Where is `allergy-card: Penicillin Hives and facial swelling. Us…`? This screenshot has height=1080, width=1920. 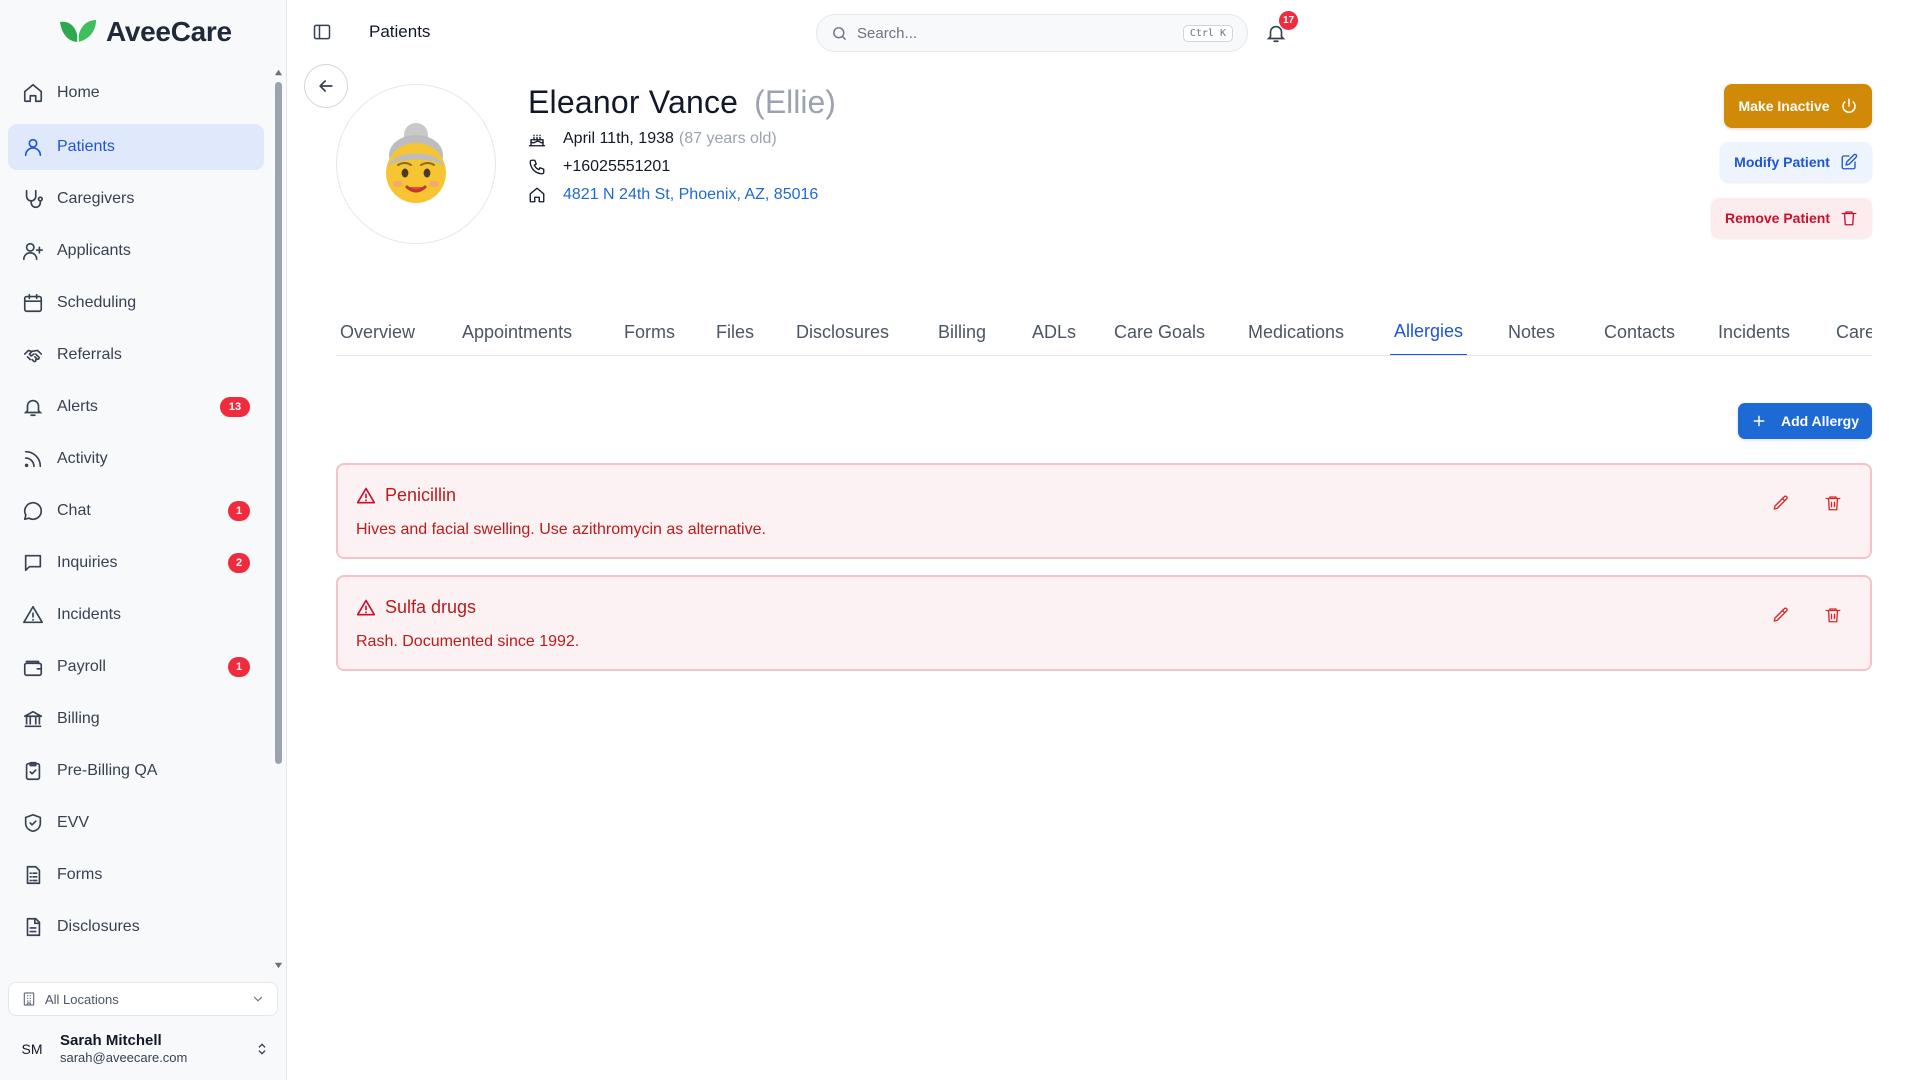 allergy-card: Penicillin Hives and facial swelling. Us… is located at coordinates (1104, 511).